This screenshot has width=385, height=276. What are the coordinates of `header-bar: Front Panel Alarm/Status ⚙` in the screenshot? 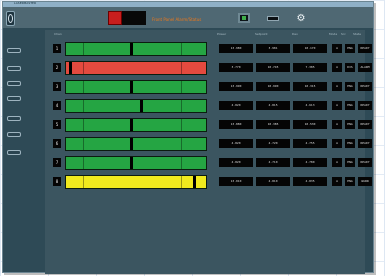 It's located at (188, 17).